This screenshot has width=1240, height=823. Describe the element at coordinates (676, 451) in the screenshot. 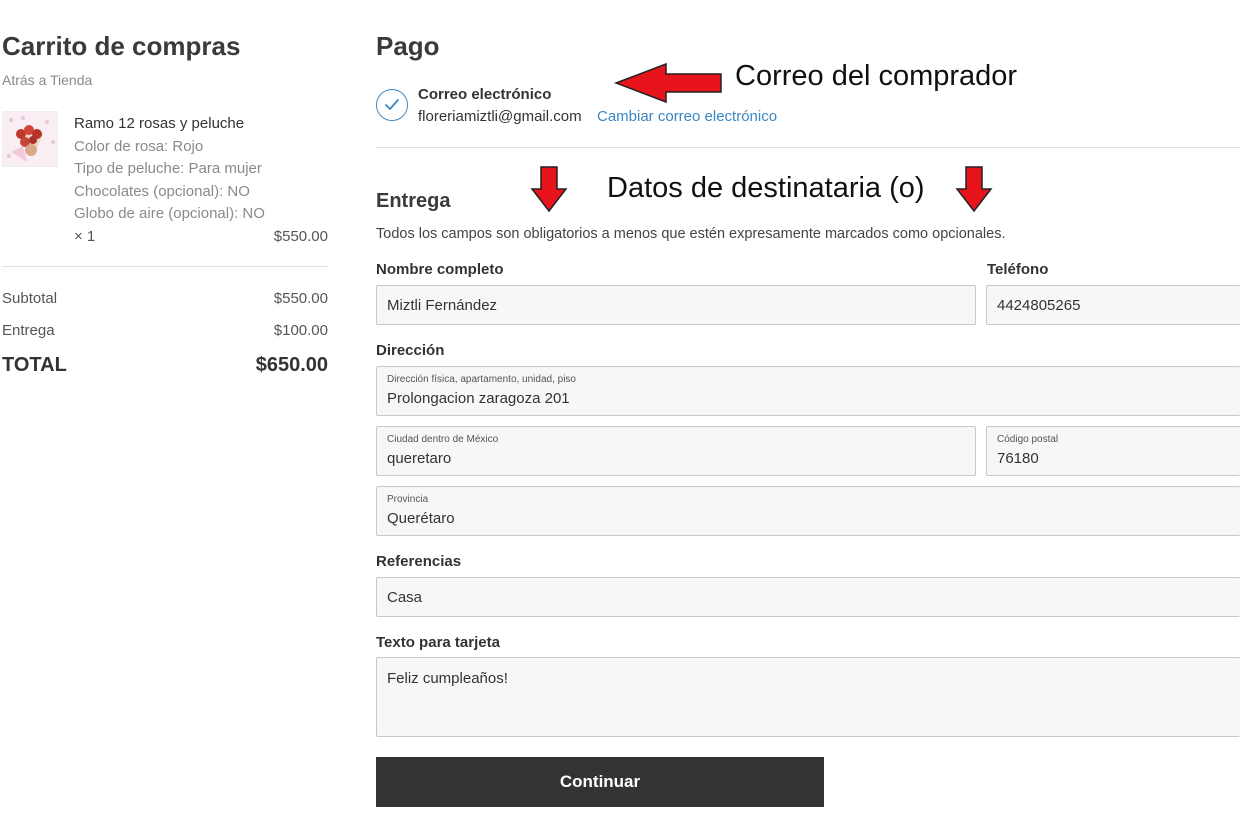

I see `city-input: Ciudad dentro de México queretaro` at that location.